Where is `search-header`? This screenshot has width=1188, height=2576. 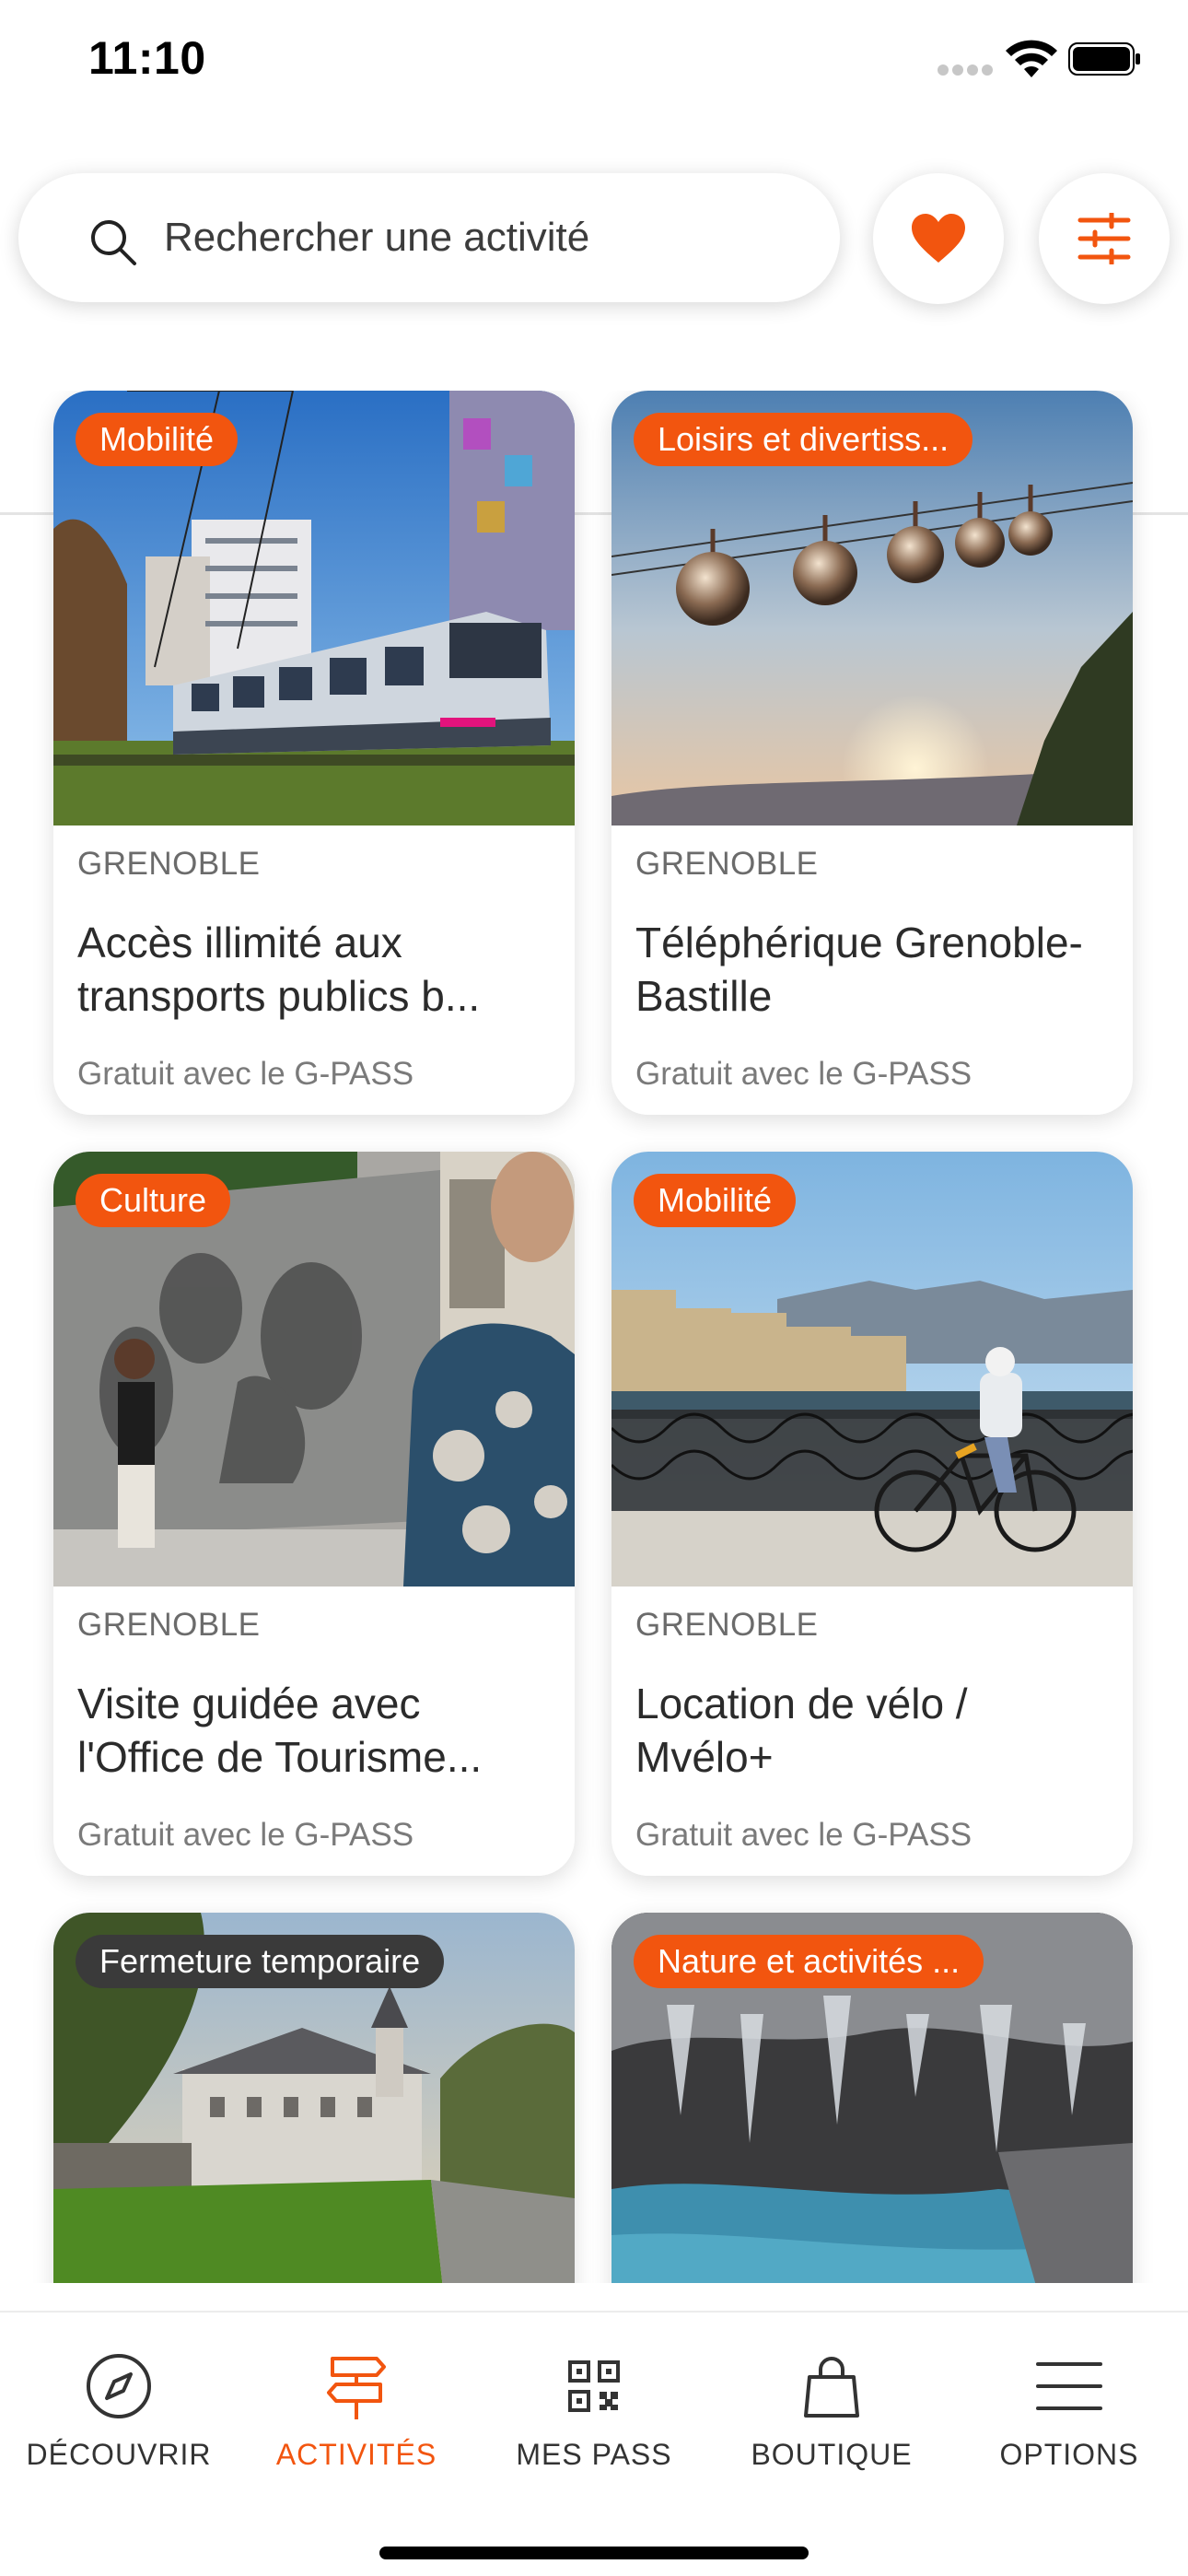
search-header is located at coordinates (594, 340).